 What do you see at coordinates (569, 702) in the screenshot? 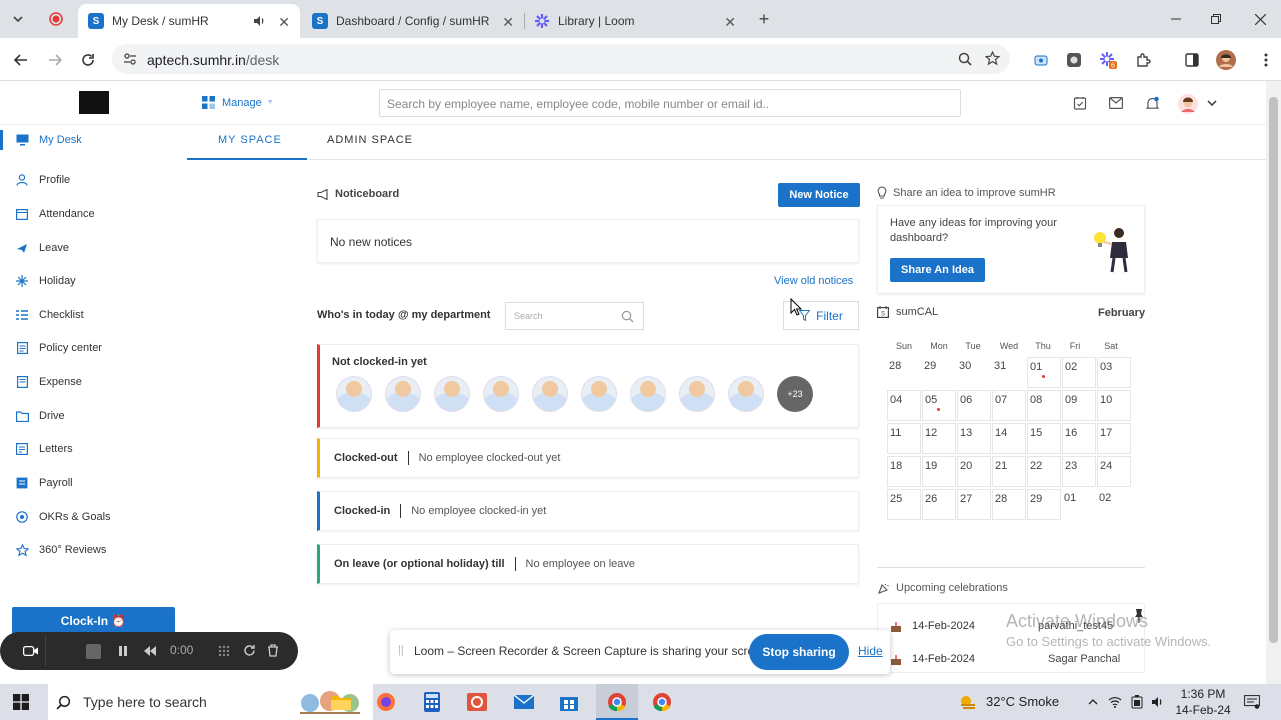
I see `store-icon` at bounding box center [569, 702].